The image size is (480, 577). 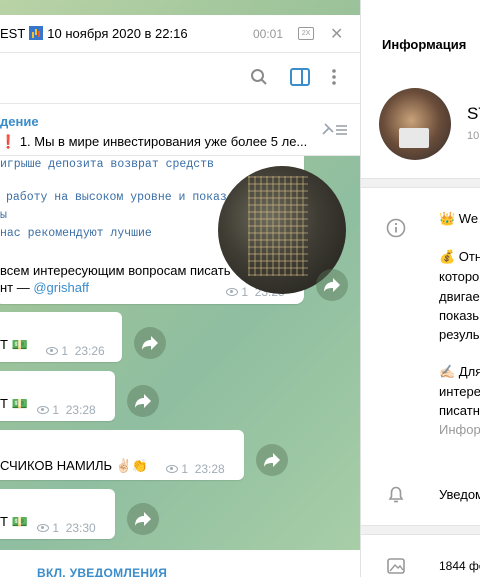 What do you see at coordinates (107, 164) in the screenshot?
I see `post-line: игрыше депозита возврат средств` at bounding box center [107, 164].